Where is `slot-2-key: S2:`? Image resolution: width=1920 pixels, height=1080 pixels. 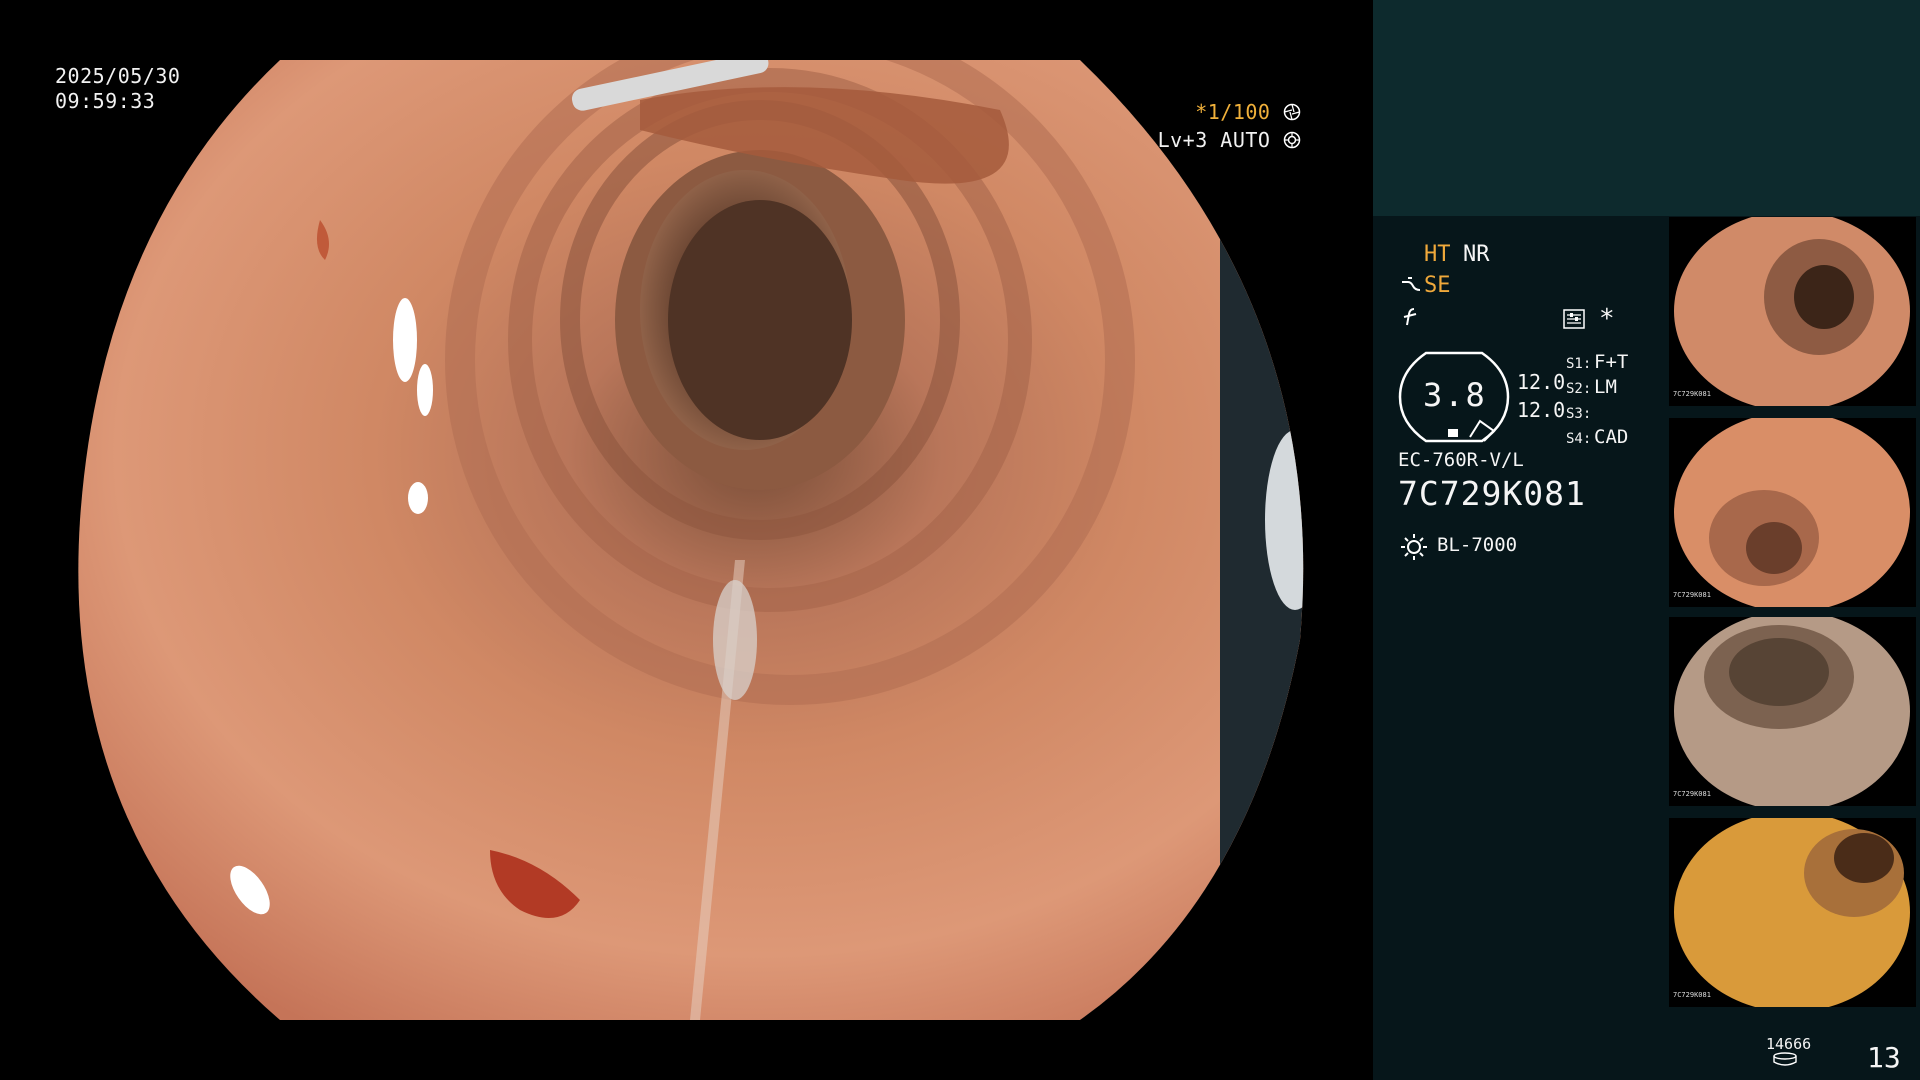 slot-2-key: S2: is located at coordinates (1579, 389).